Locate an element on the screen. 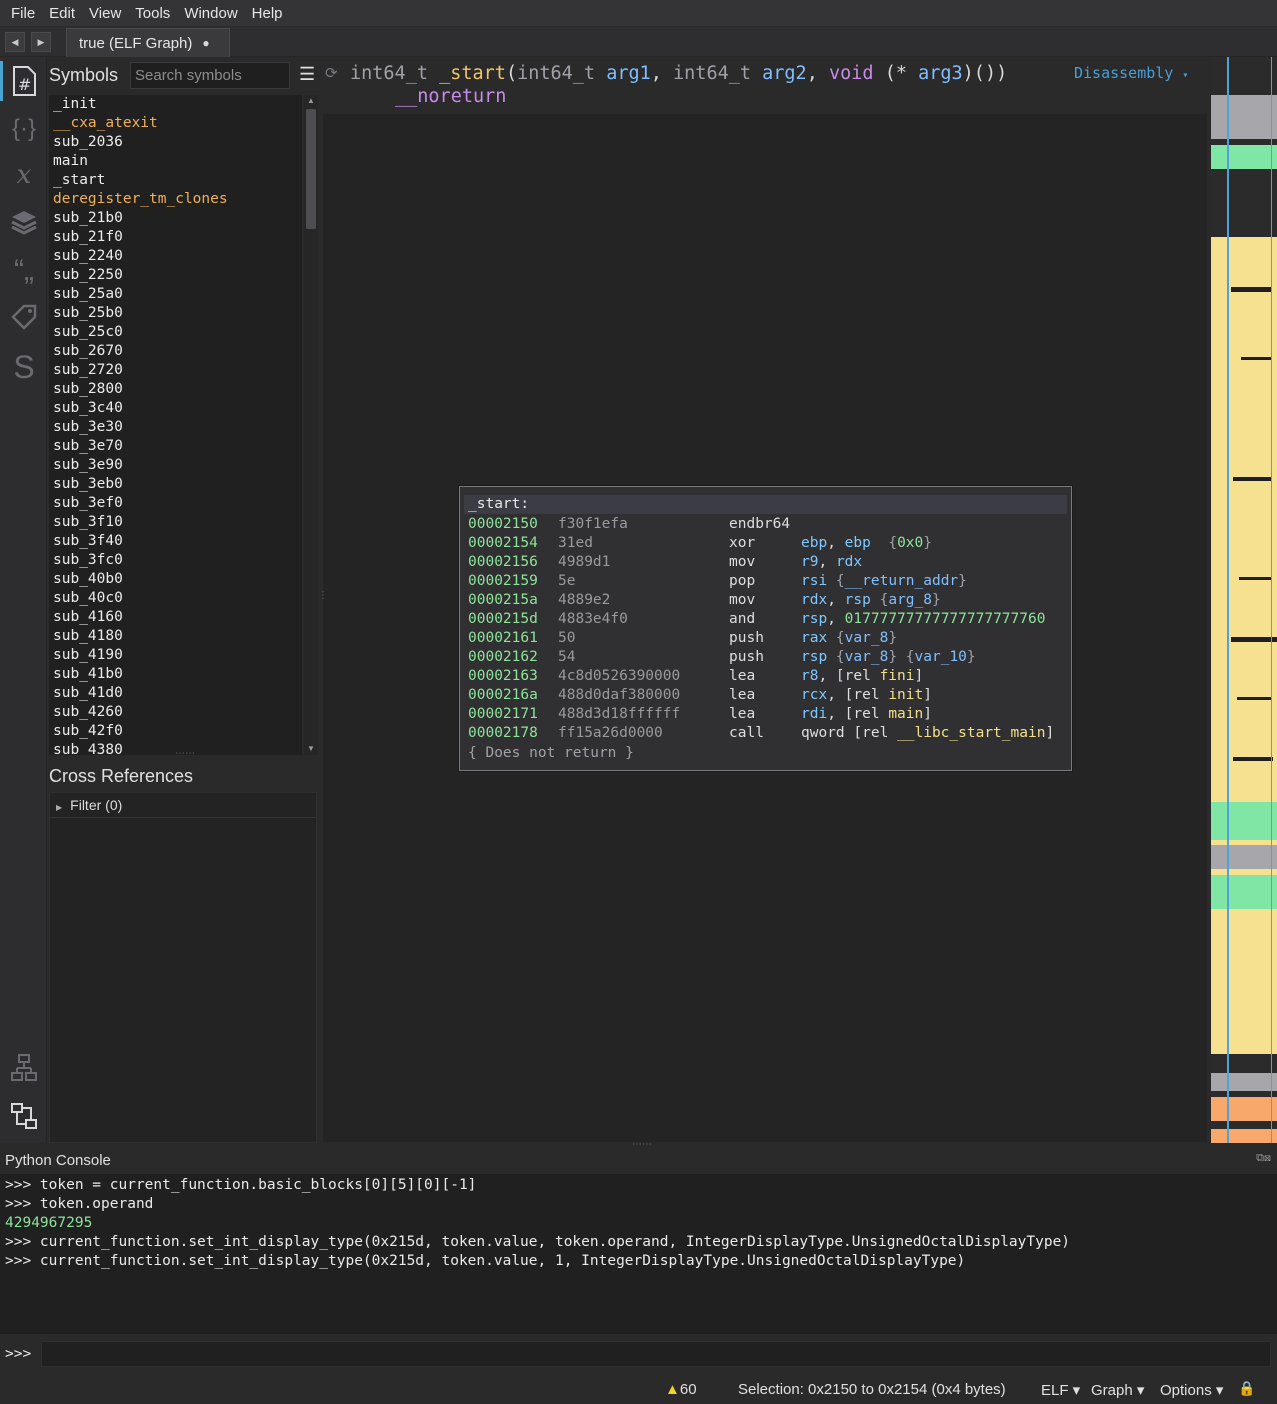  symbol-item: sub_40b0 is located at coordinates (175, 579).